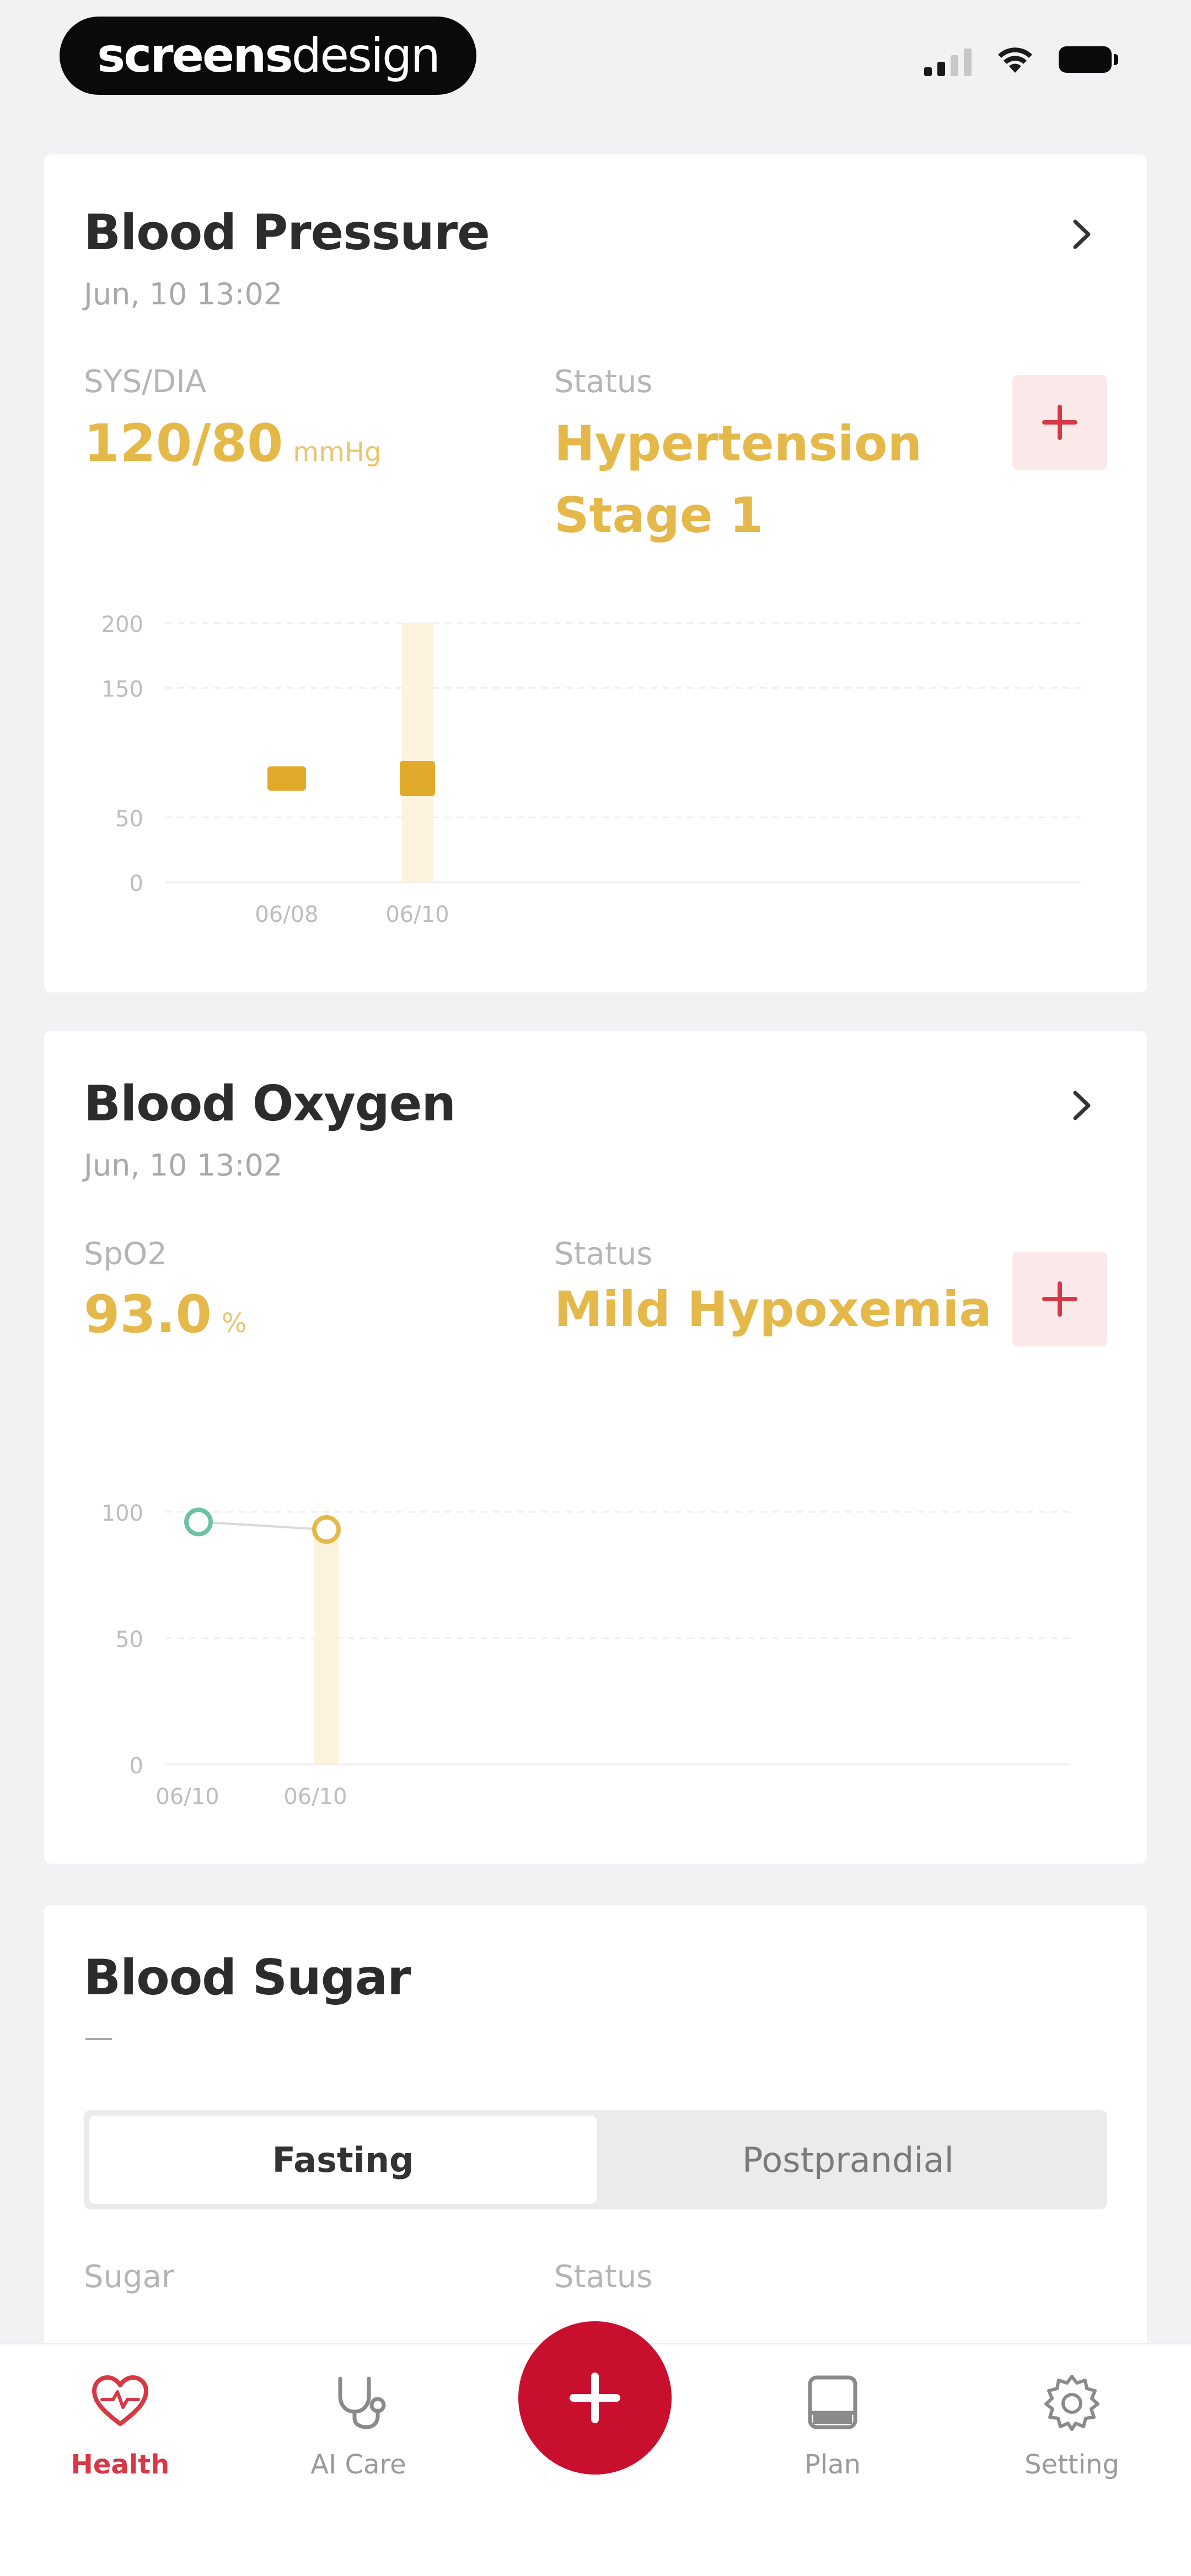  What do you see at coordinates (738, 479) in the screenshot?
I see `status-value: Hypertension Stage 1` at bounding box center [738, 479].